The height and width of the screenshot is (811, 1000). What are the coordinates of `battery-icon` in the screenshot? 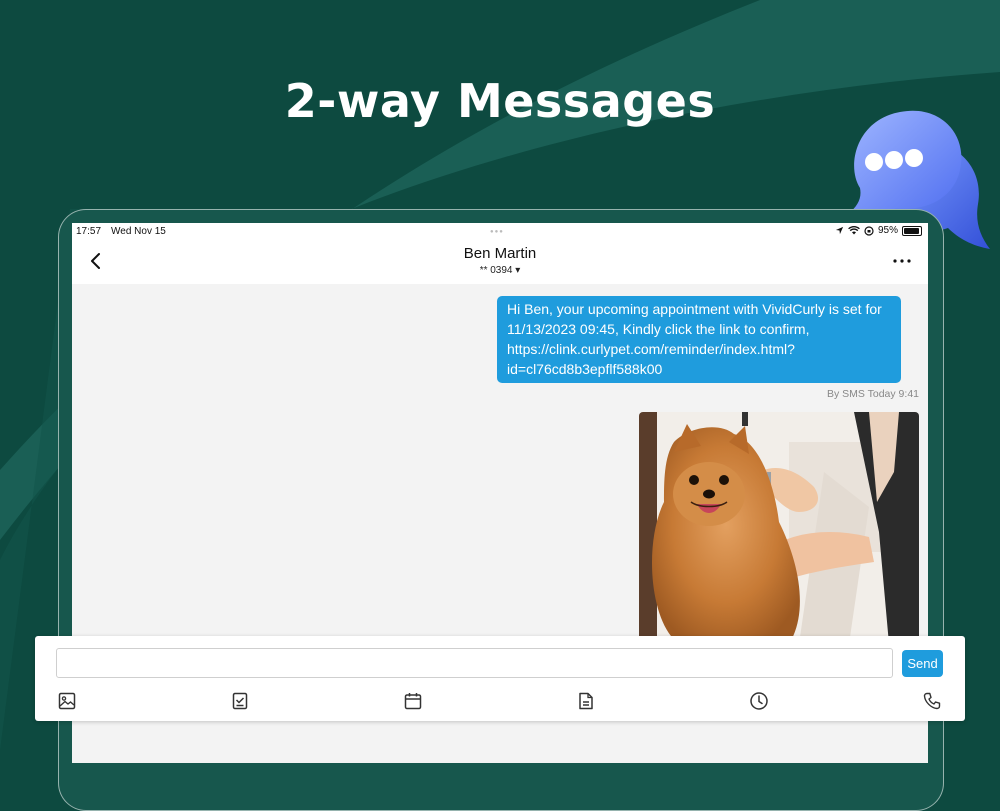 It's located at (912, 230).